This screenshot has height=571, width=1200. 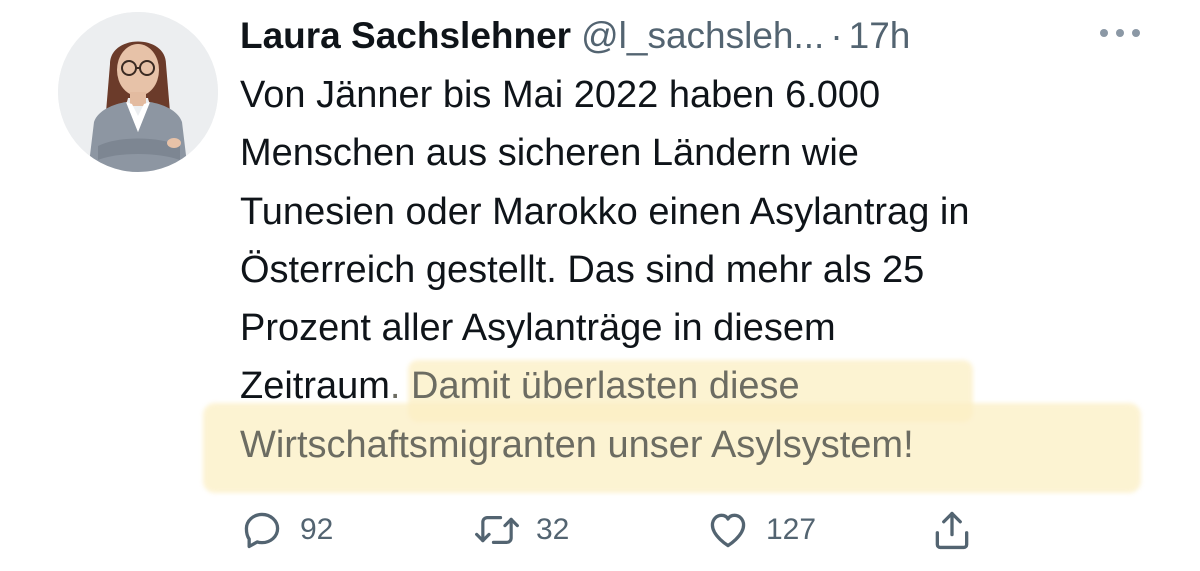 I want to click on more-horizontal-icon, so click(x=1120, y=33).